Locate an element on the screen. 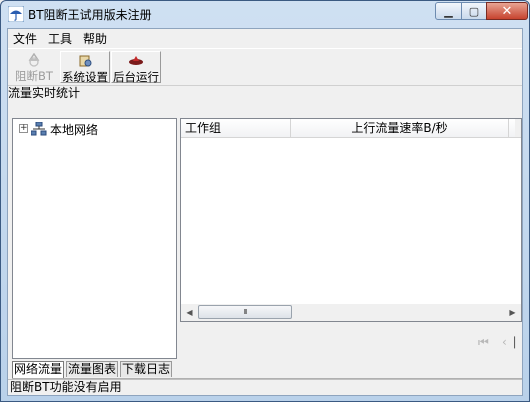 The image size is (530, 402). horizontal-scrollbar: ◀ III ▶ is located at coordinates (351, 312).